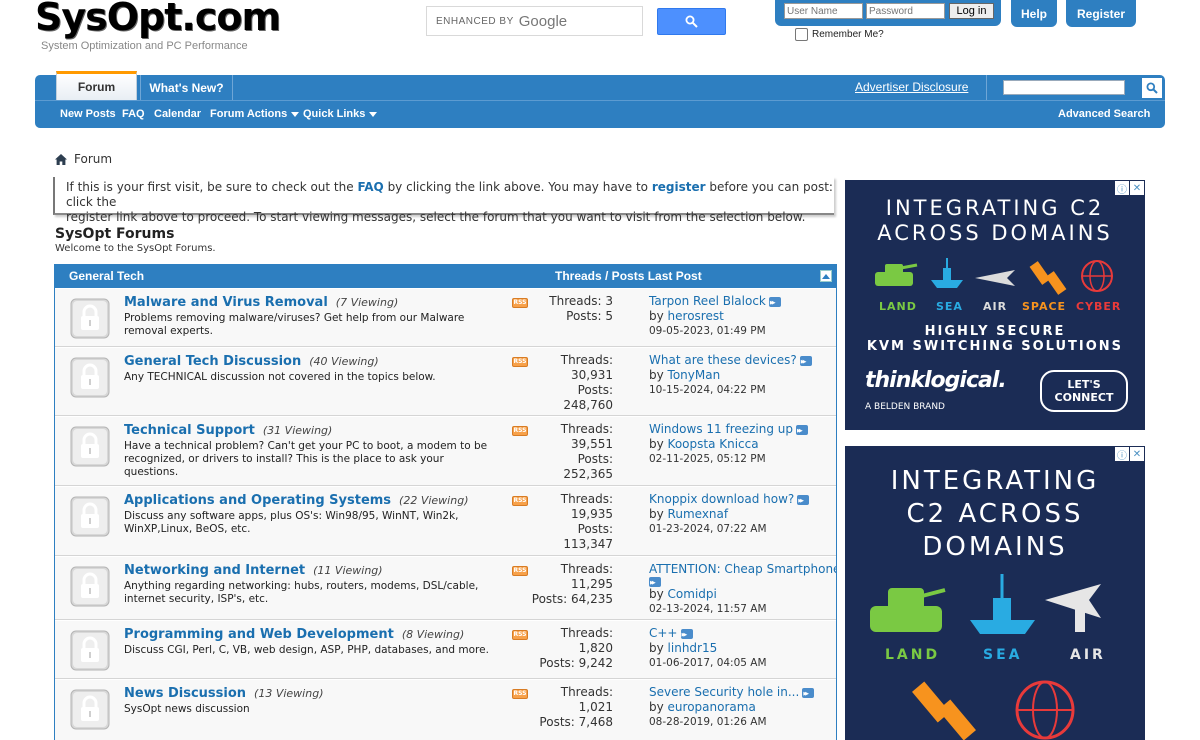 Image resolution: width=1200 pixels, height=740 pixels. I want to click on forum-name: Technical Support, so click(189, 430).